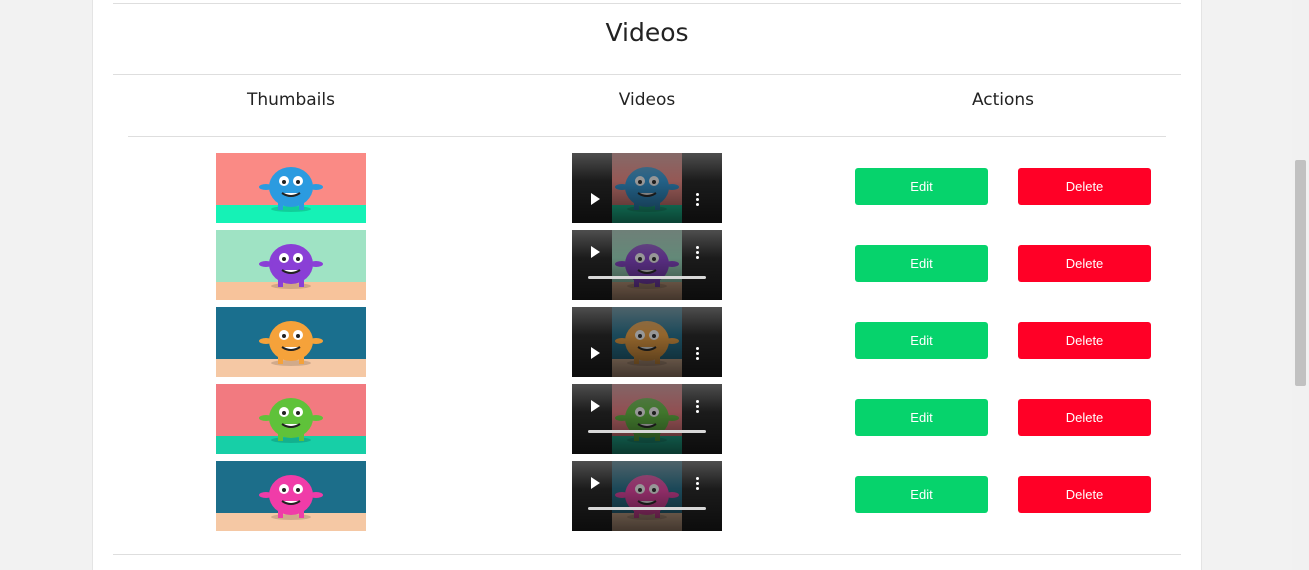  I want to click on page-title: Videos, so click(647, 32).